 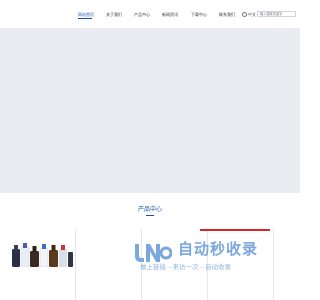 What do you see at coordinates (85, 18) in the screenshot?
I see `active-nav-indicator` at bounding box center [85, 18].